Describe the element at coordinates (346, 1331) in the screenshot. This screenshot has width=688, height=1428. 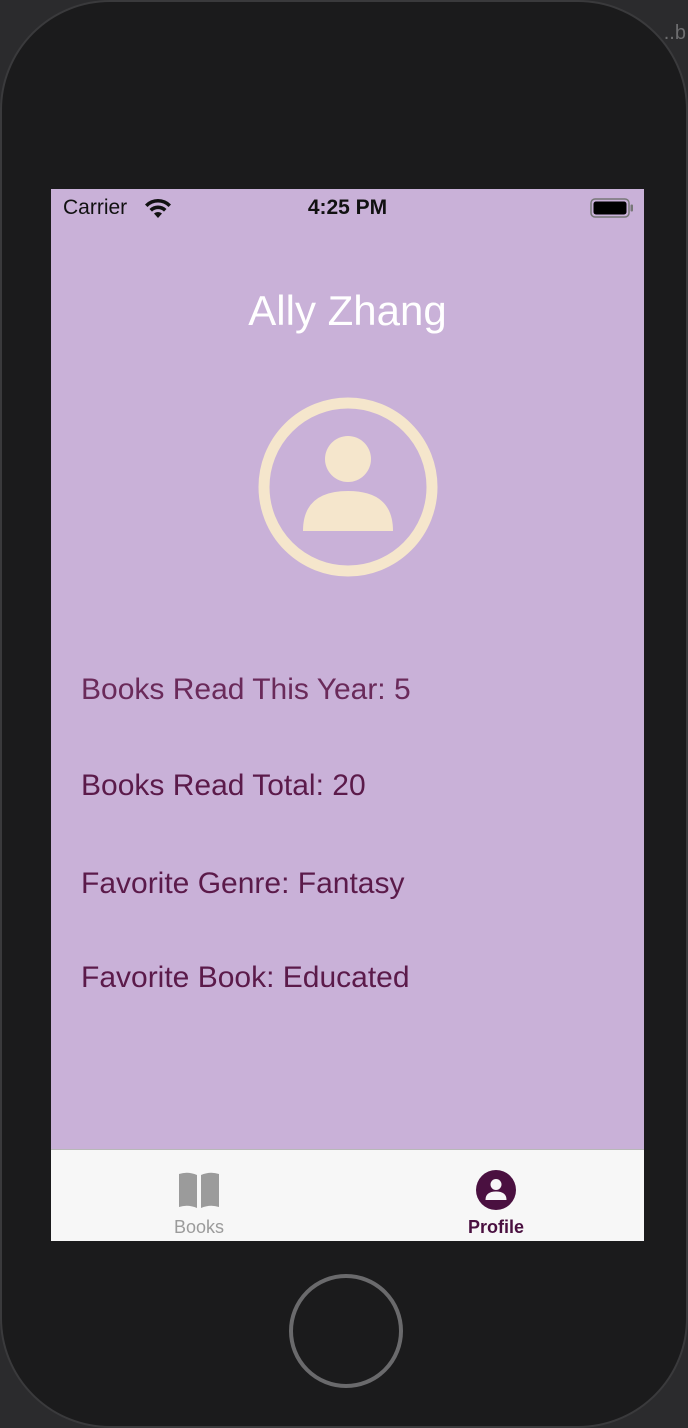
I see `home-button` at that location.